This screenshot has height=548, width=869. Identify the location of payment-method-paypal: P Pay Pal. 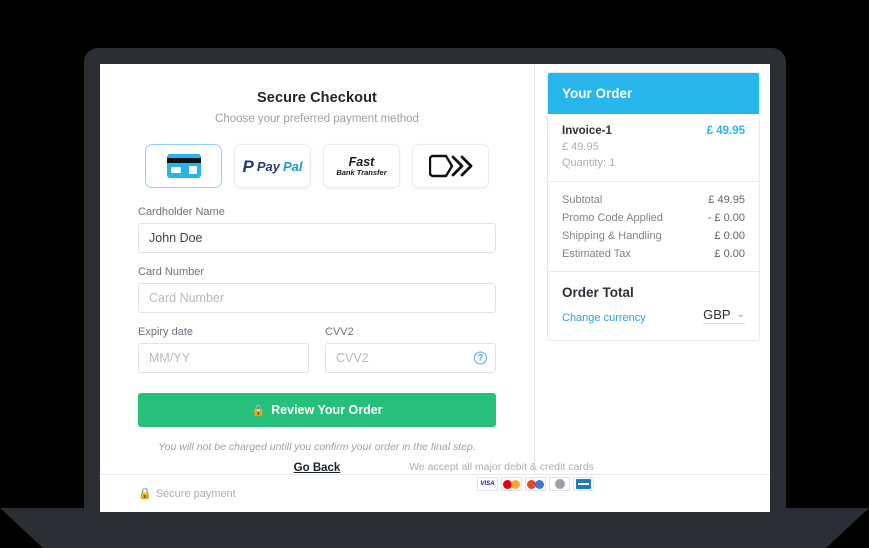
(272, 166).